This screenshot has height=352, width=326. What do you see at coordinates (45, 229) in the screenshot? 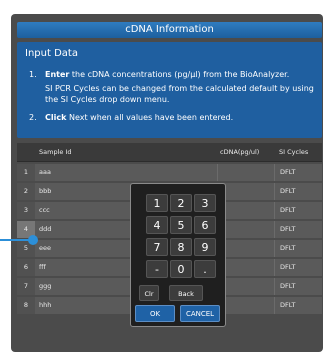
I see `sample-id-cell: ddd` at bounding box center [45, 229].